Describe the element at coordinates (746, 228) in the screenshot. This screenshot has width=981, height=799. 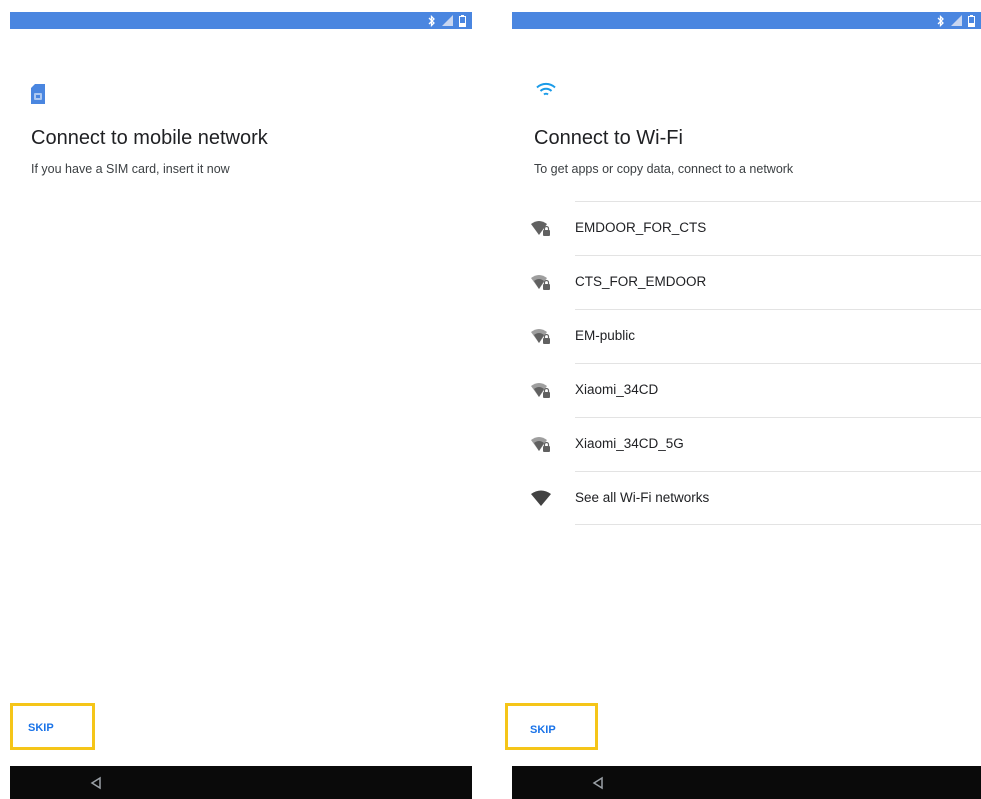
I see `wifi-network-item: EMDOOR_FOR_CTS` at that location.